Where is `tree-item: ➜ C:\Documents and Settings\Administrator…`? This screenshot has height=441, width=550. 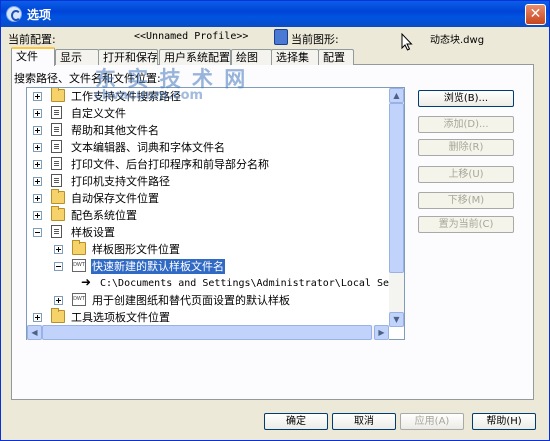 tree-item: ➜ C:\Documents and Settings\Administrator… is located at coordinates (216, 283).